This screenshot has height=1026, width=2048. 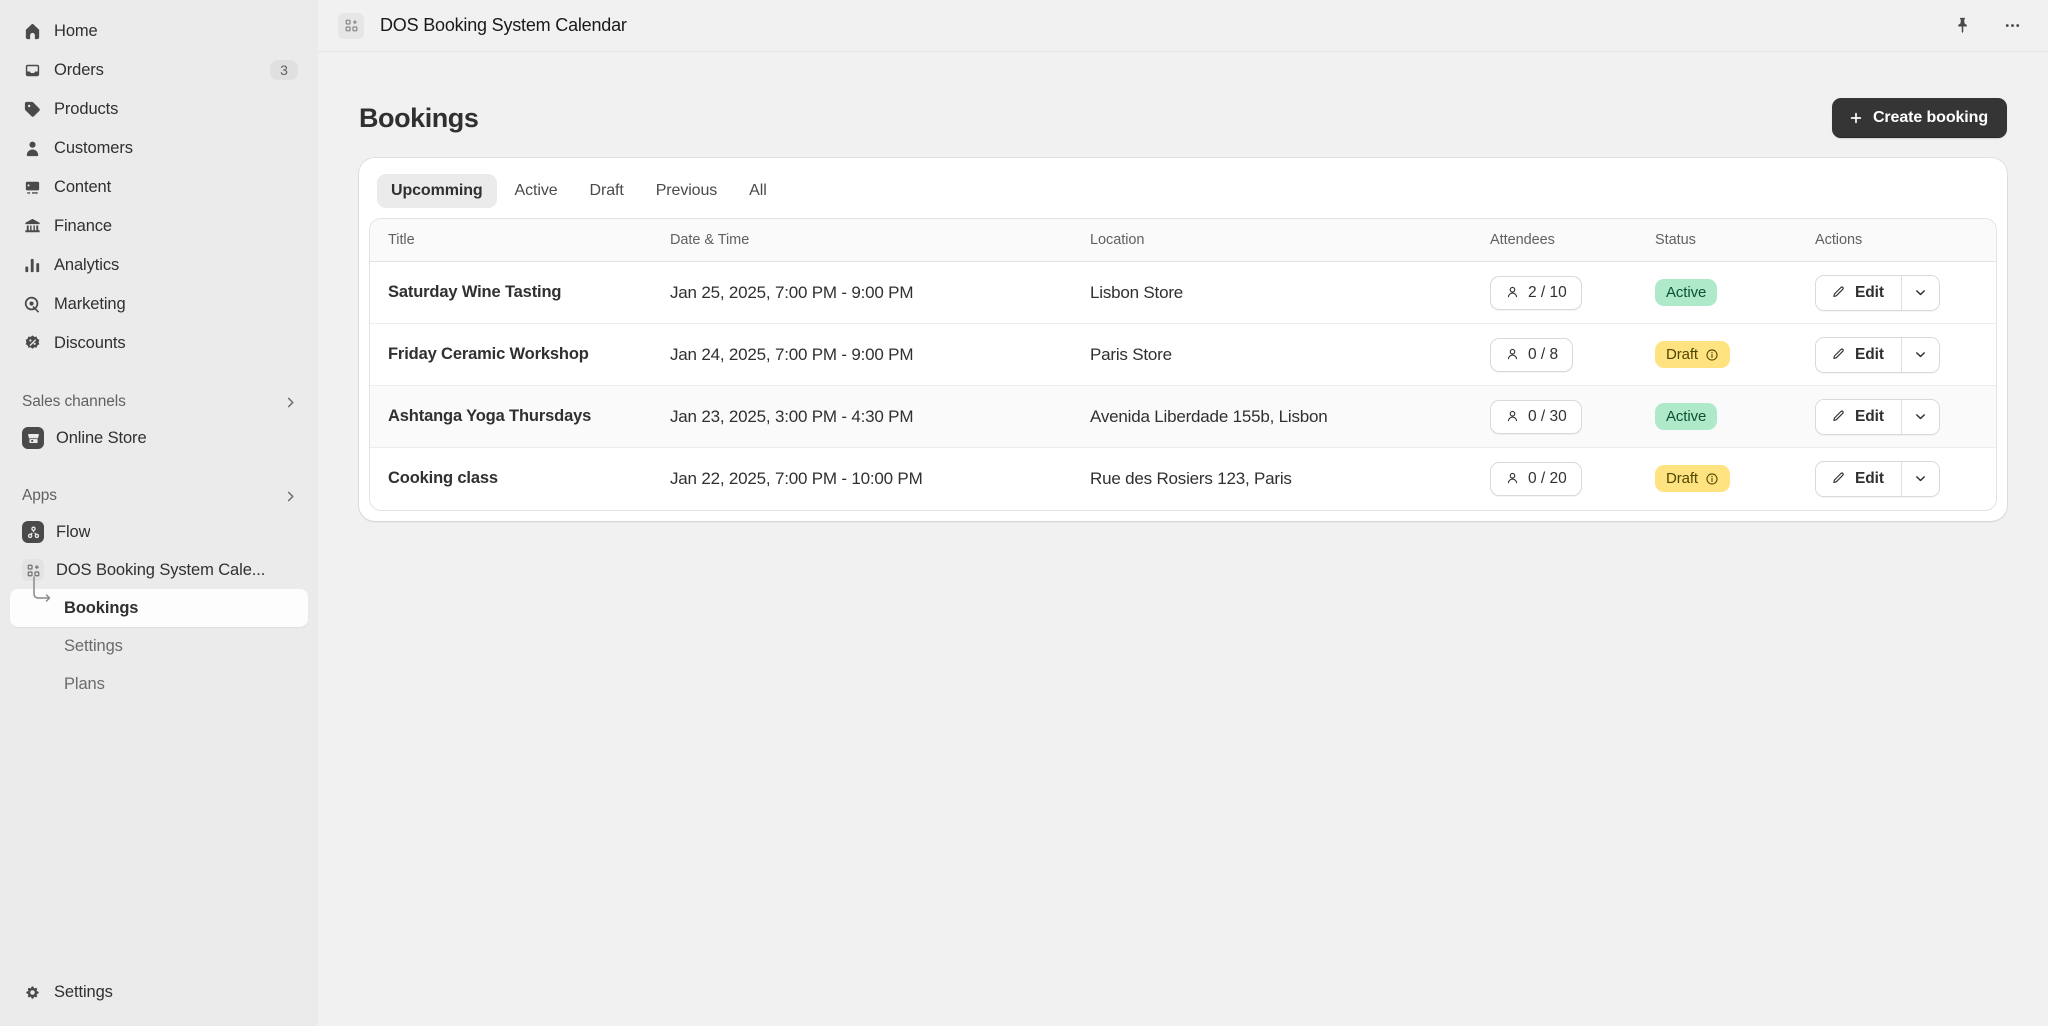 I want to click on sidebar-item-label: Marketing, so click(x=90, y=303).